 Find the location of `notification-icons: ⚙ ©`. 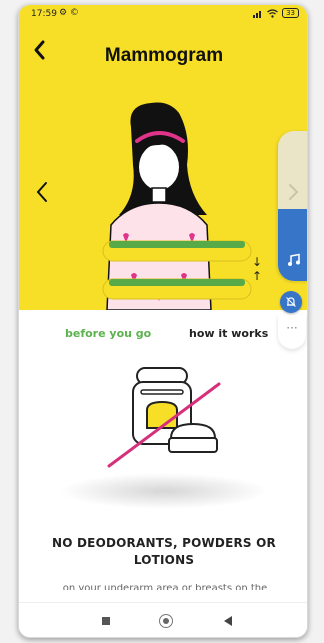

notification-icons: ⚙ © is located at coordinates (69, 13).